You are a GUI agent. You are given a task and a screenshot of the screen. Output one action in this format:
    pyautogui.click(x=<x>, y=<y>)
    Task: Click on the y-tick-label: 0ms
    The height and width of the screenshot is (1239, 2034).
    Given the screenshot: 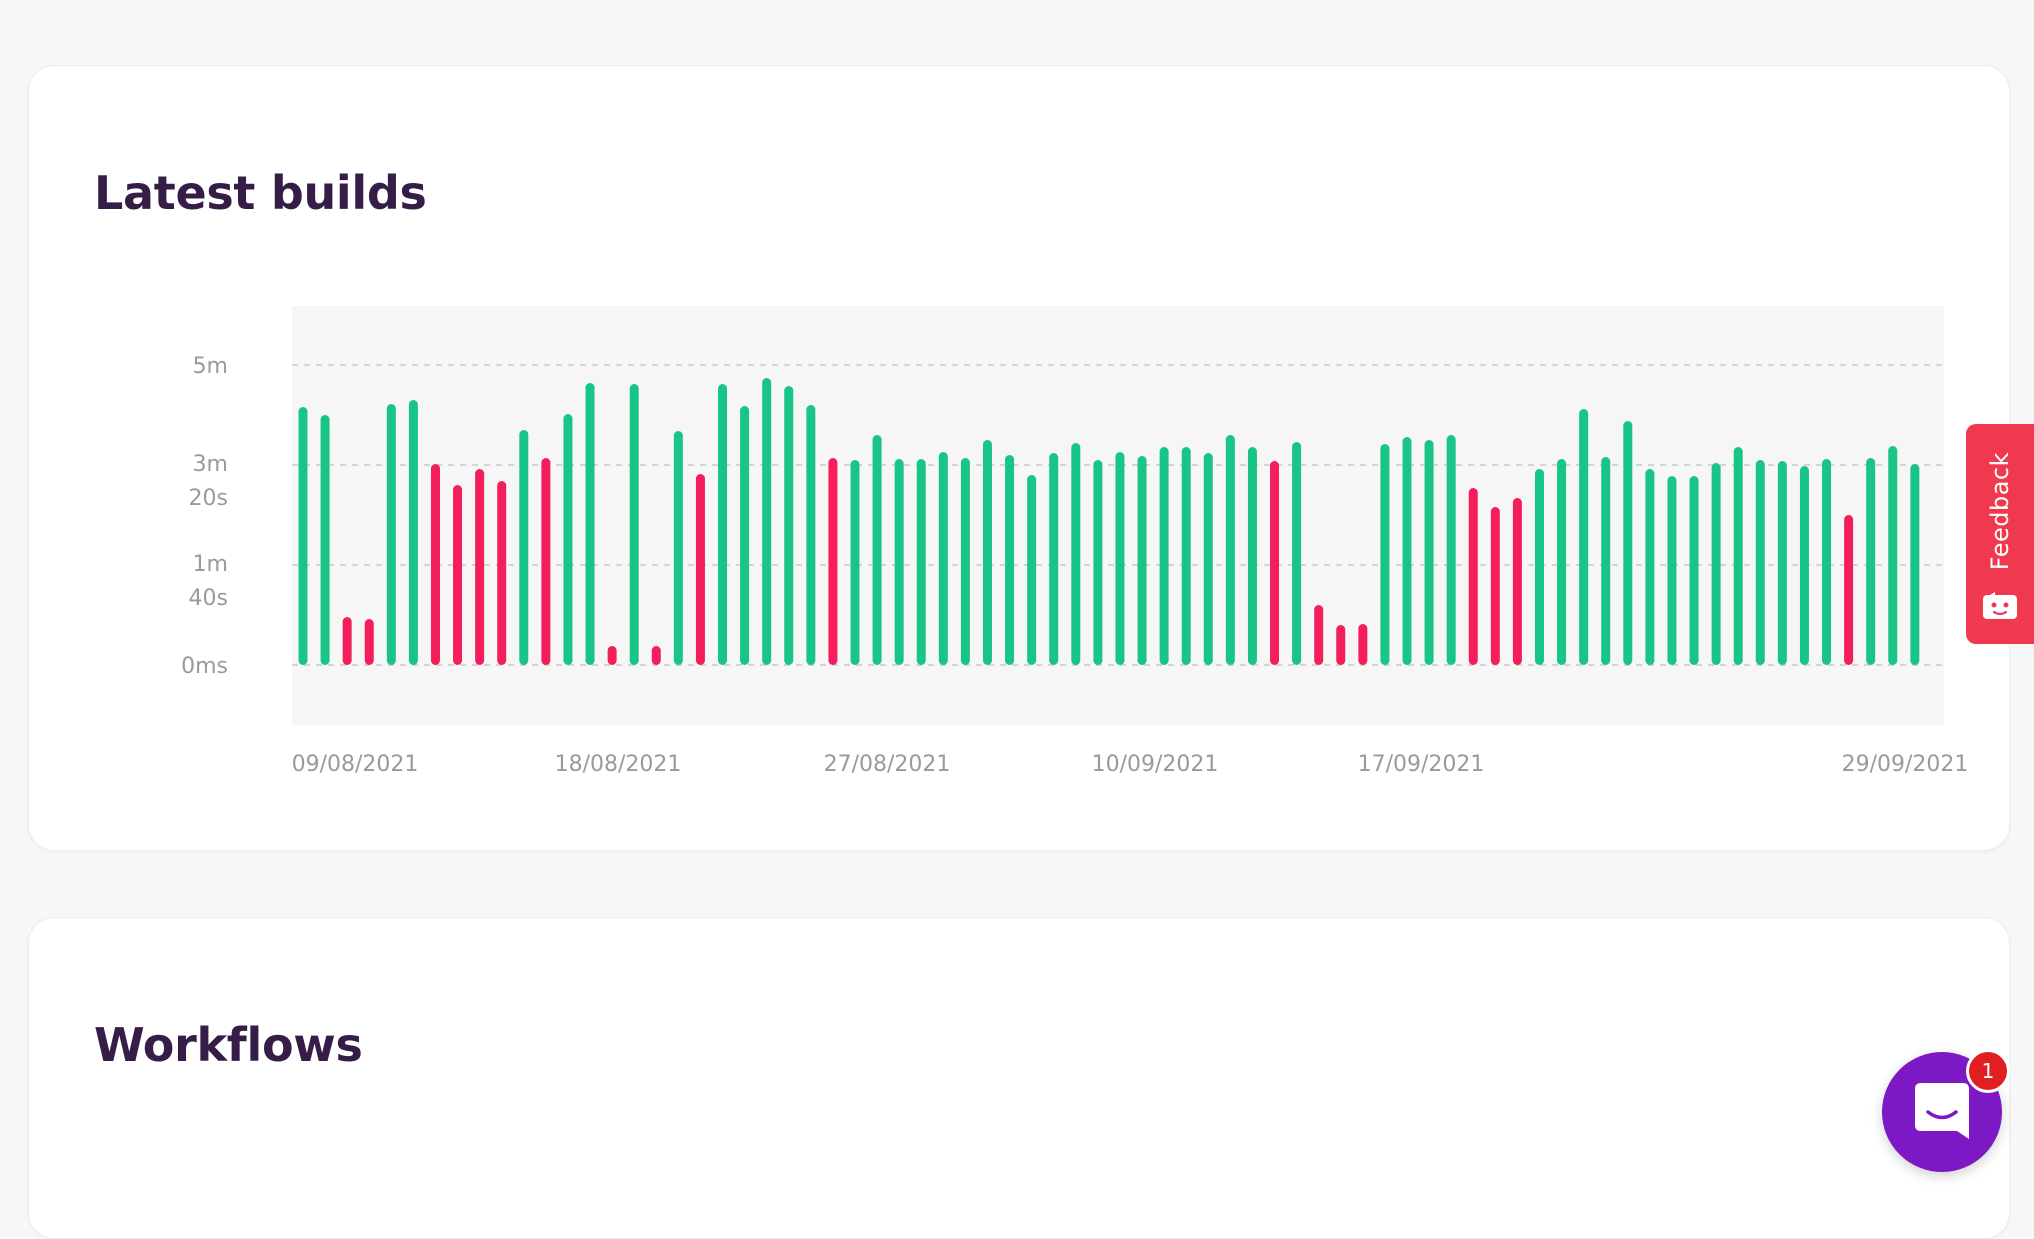 What is the action you would take?
    pyautogui.click(x=204, y=666)
    